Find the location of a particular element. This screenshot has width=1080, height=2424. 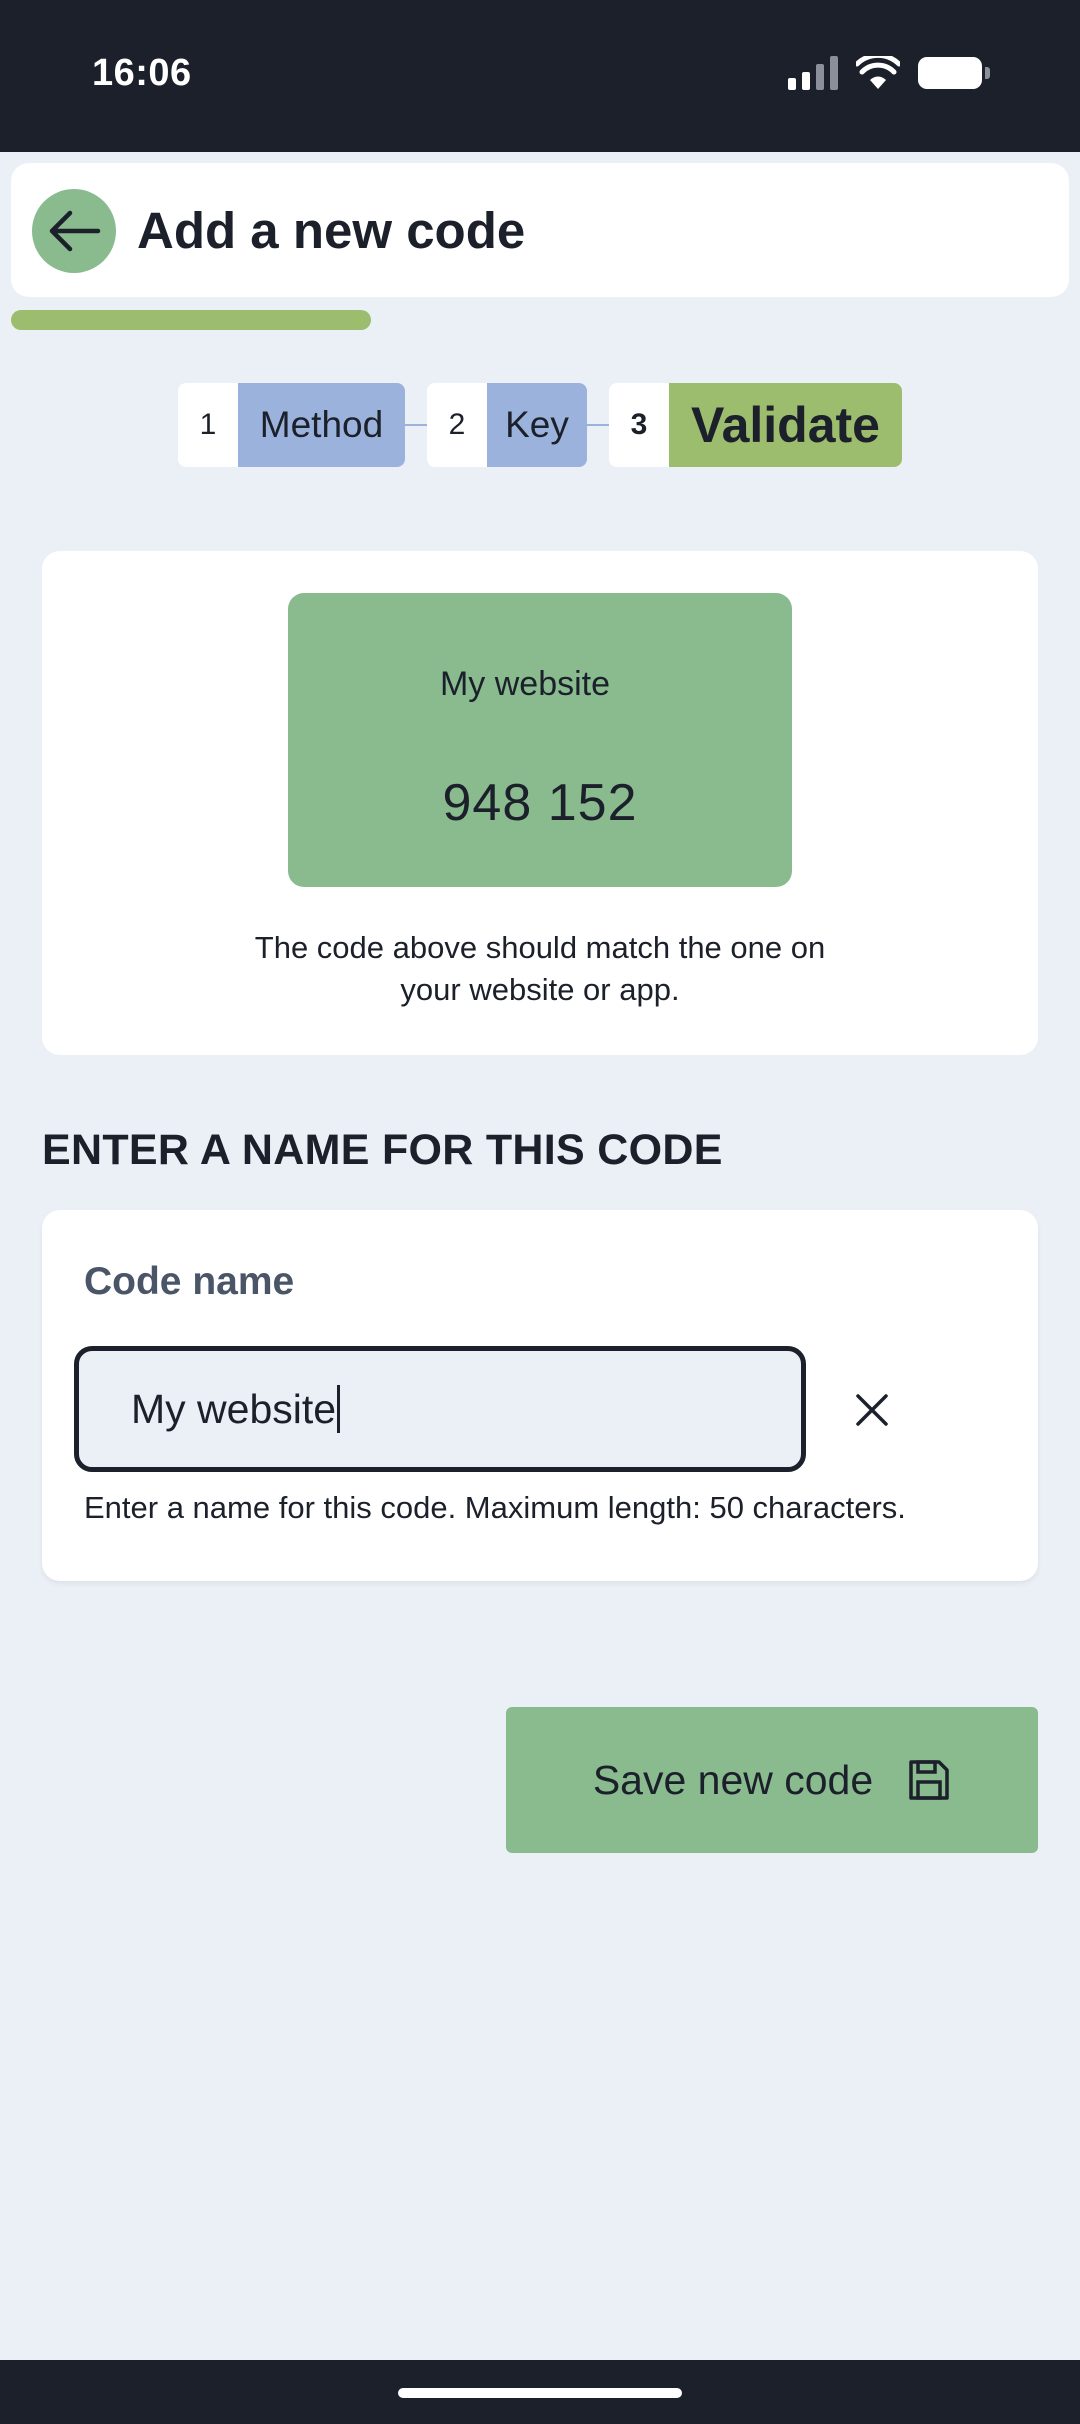

save-button: Save new code is located at coordinates (772, 1780).